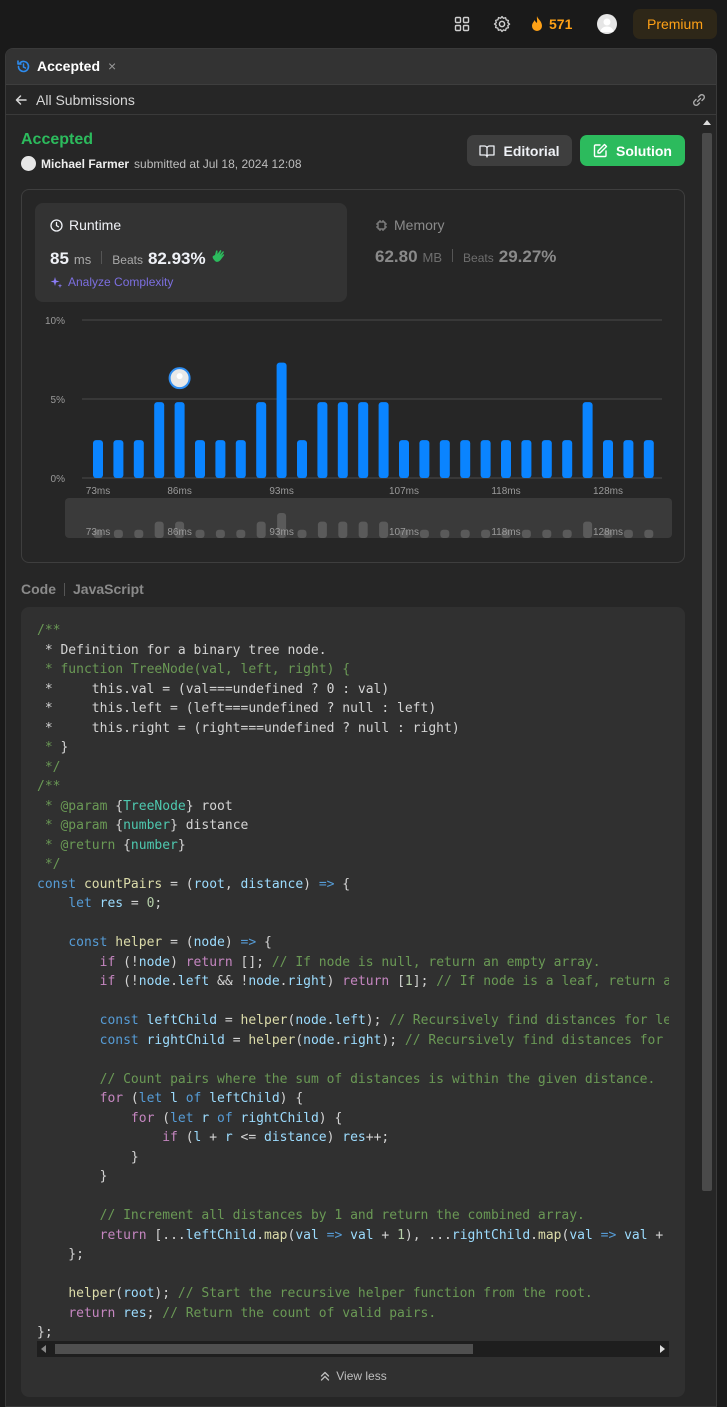 The height and width of the screenshot is (1407, 727). I want to click on sparkle-icon, so click(56, 282).